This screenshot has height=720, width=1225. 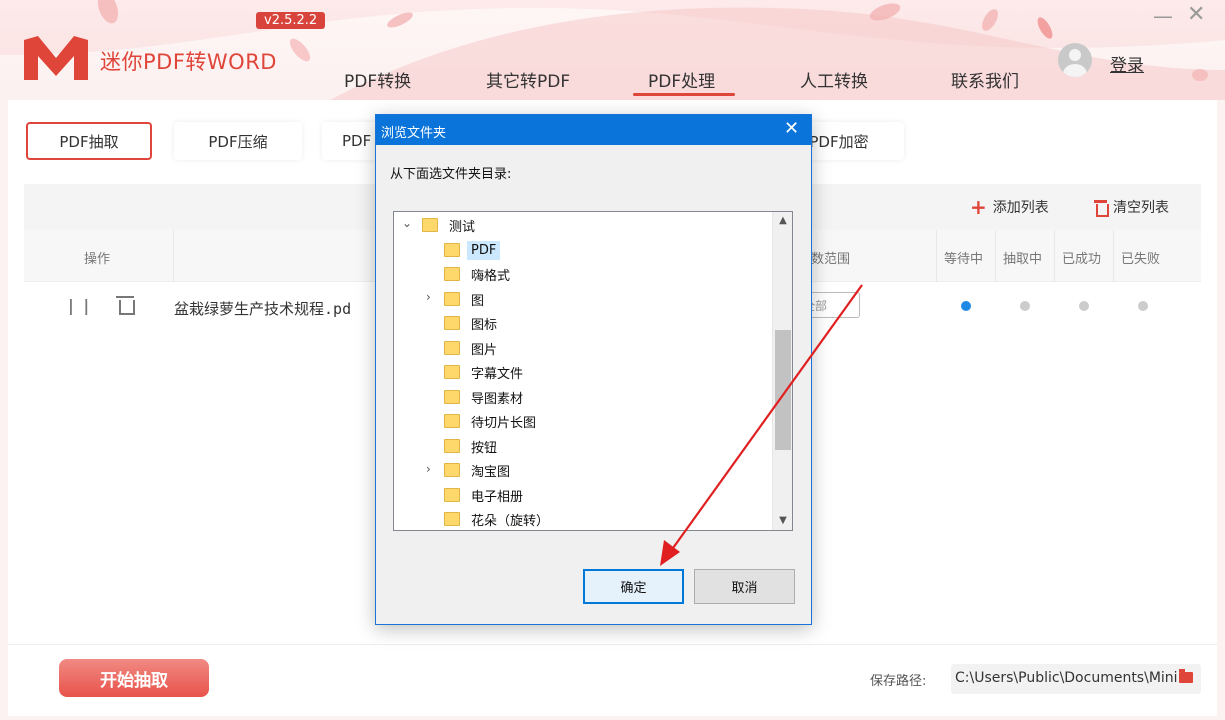 I want to click on tree-item: 淘宝图, so click(x=479, y=470).